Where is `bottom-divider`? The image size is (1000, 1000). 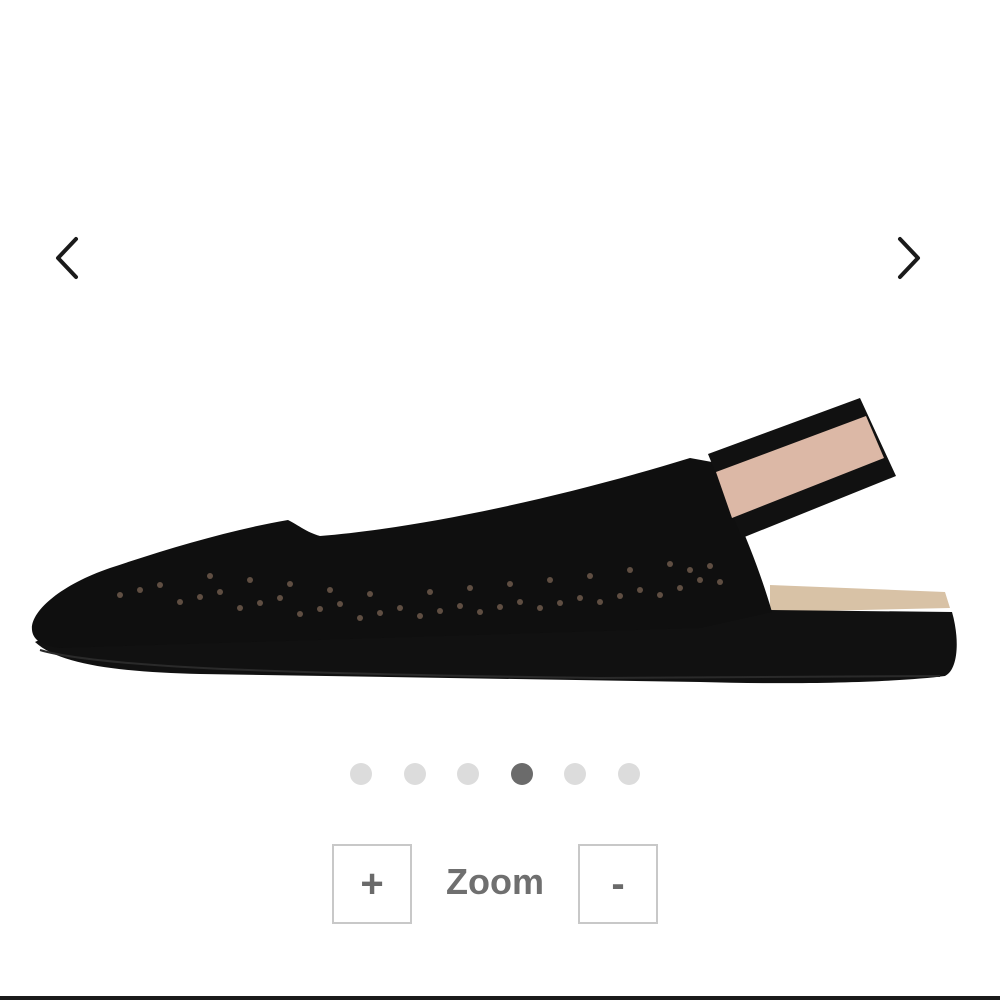
bottom-divider is located at coordinates (500, 998).